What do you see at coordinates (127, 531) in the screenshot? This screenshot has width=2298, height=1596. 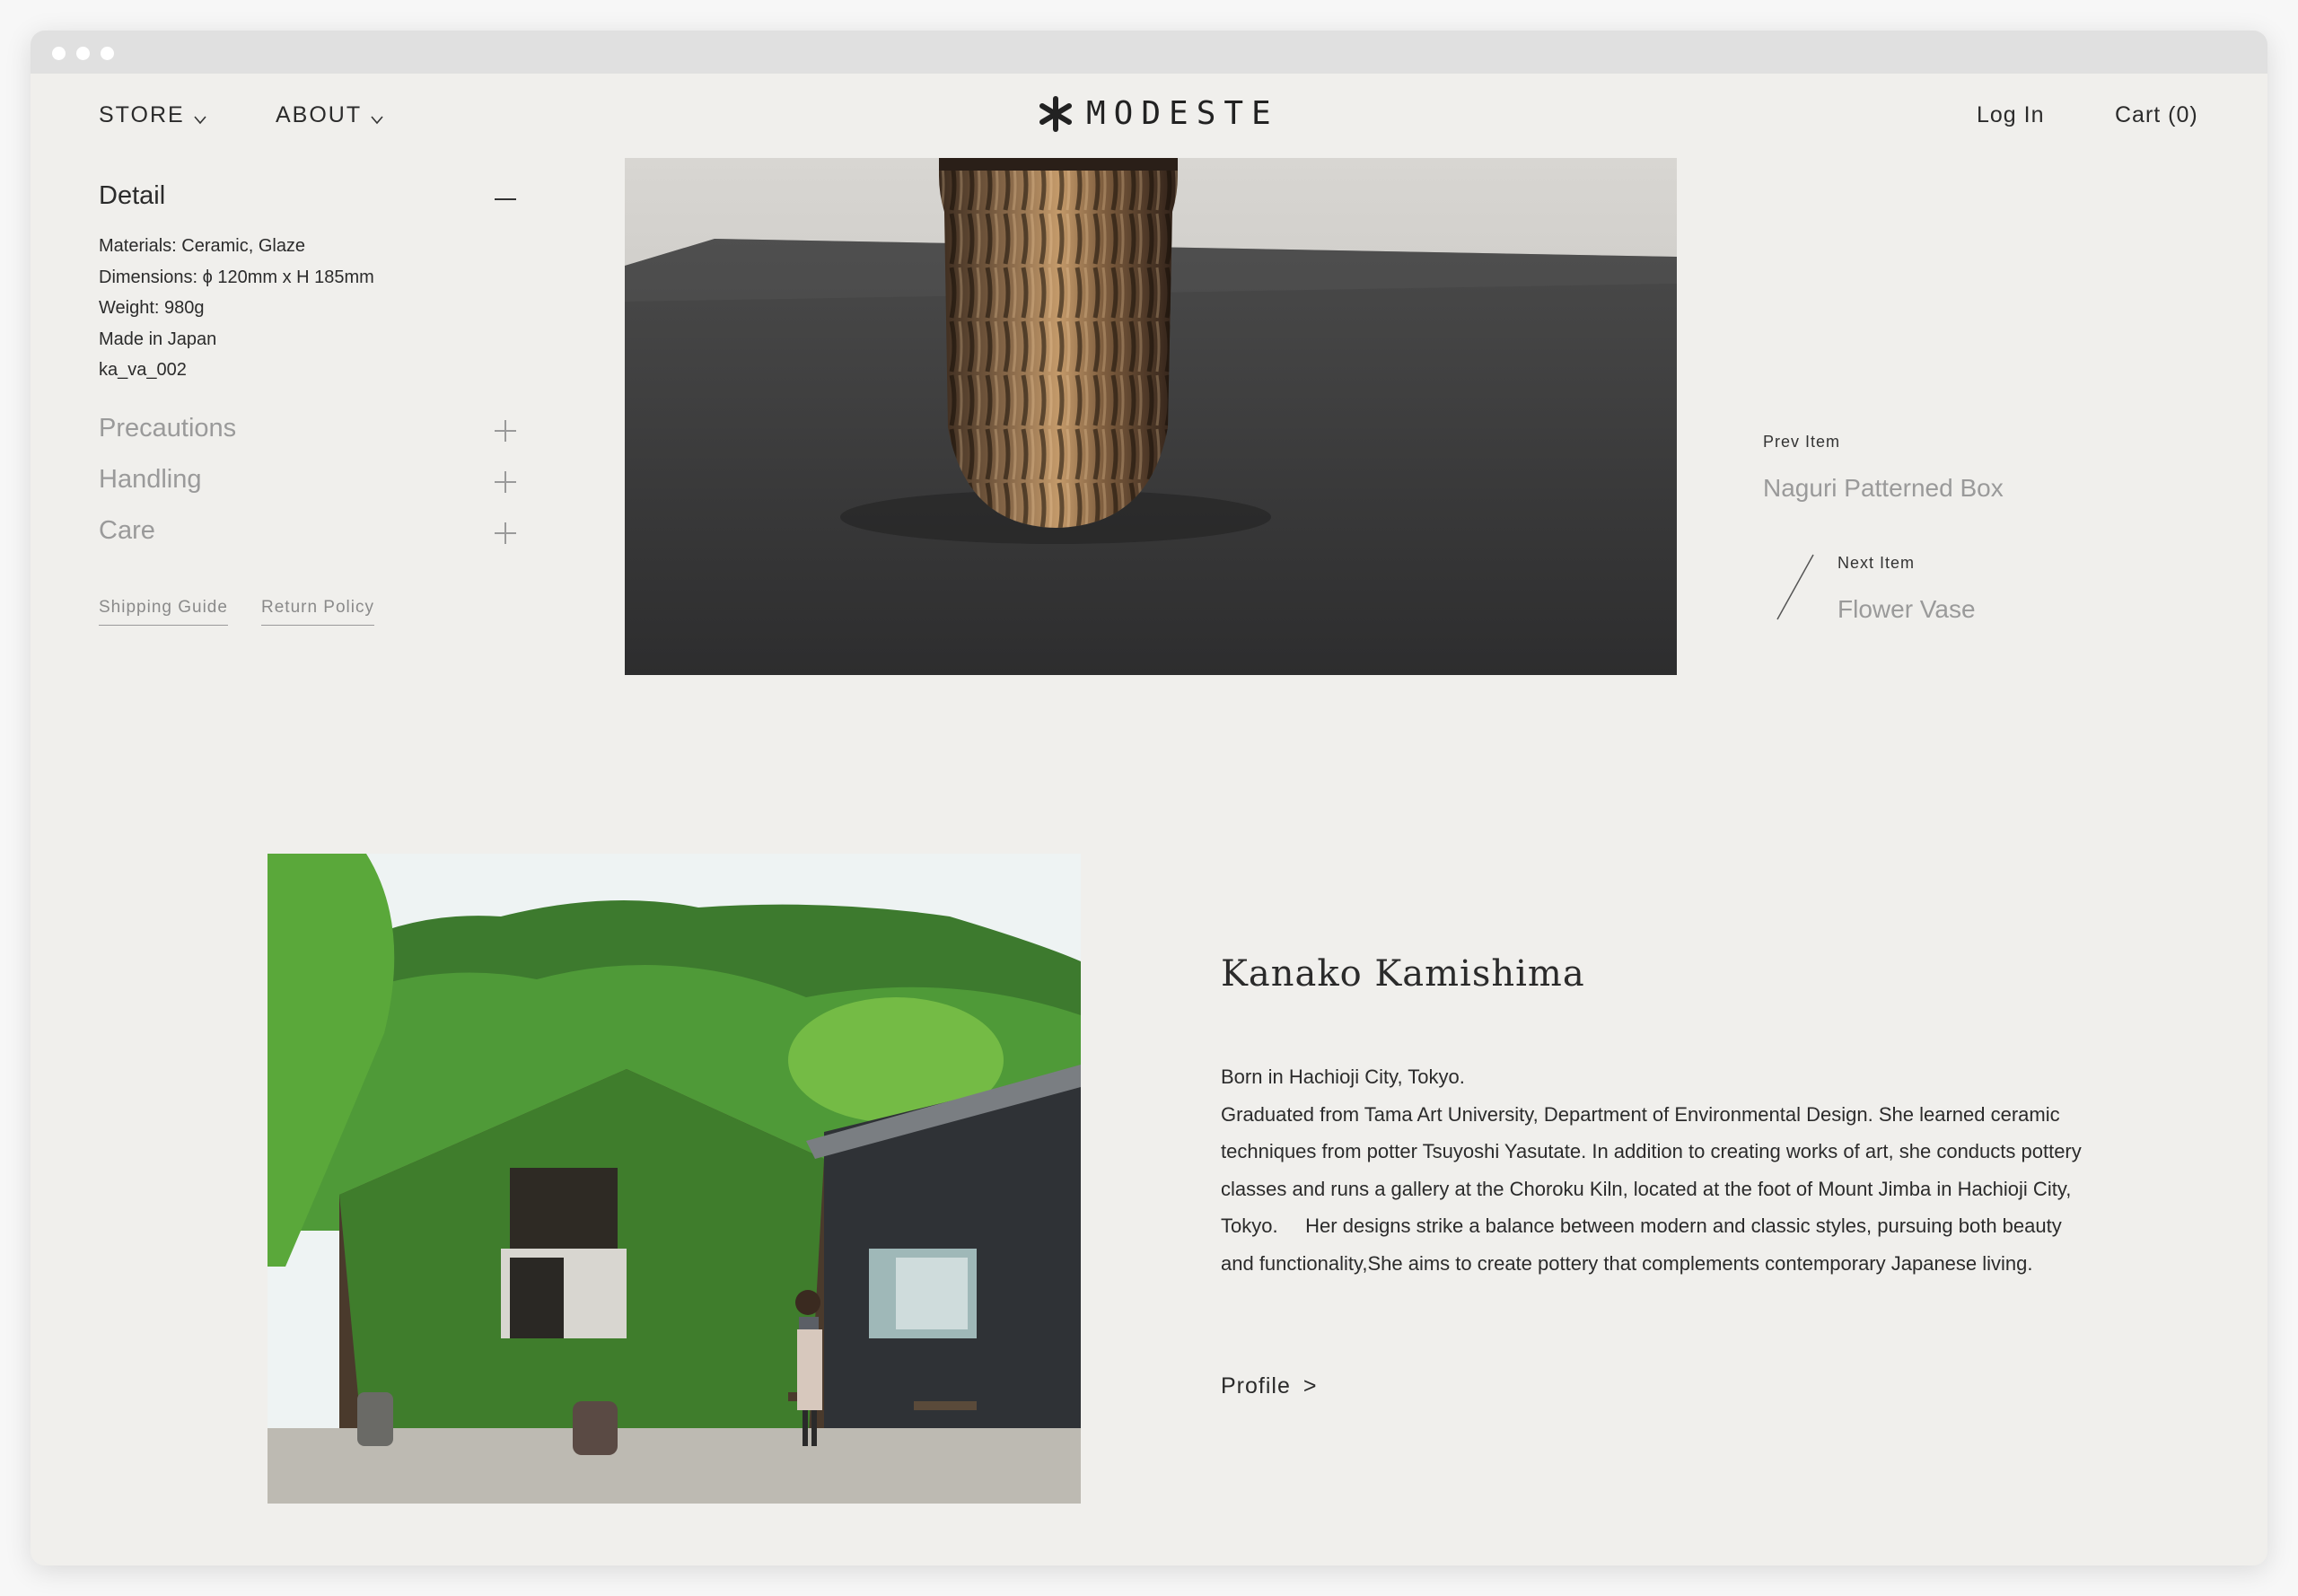 I see `accordion-care: Care` at bounding box center [127, 531].